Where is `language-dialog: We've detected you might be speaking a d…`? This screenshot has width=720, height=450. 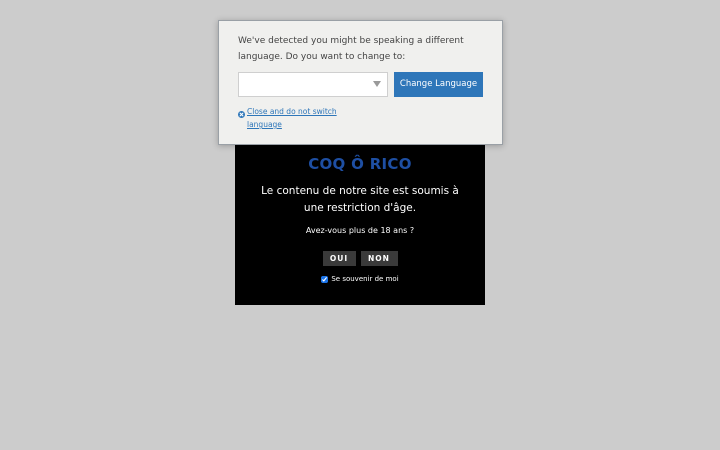 language-dialog: We've detected you might be speaking a d… is located at coordinates (360, 82).